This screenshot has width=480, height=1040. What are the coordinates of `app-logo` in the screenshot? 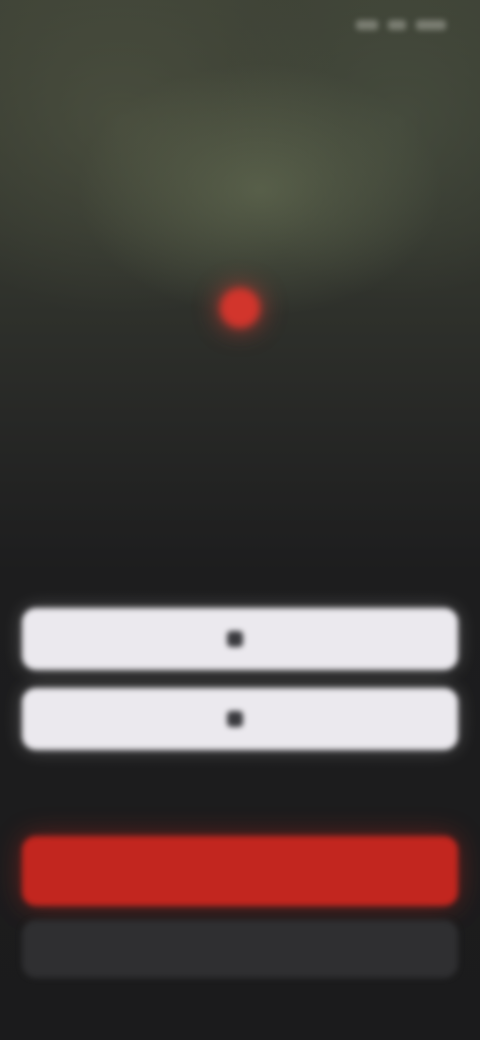 It's located at (240, 322).